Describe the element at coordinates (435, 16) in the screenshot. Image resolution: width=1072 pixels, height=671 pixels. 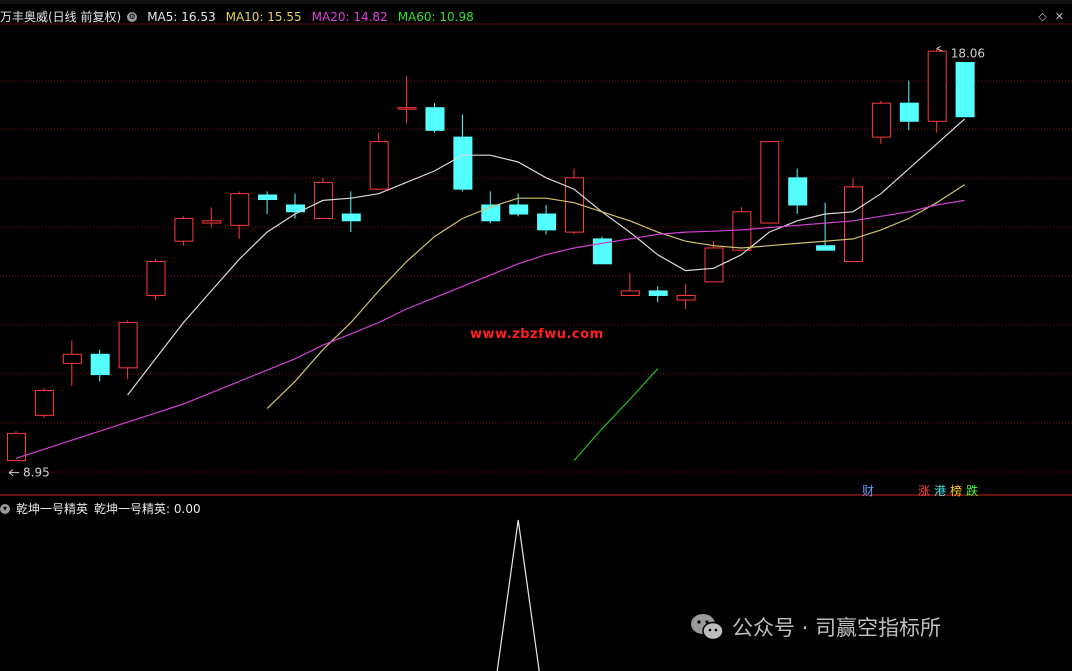
I see `ma60-label: MA60: 10.98` at that location.